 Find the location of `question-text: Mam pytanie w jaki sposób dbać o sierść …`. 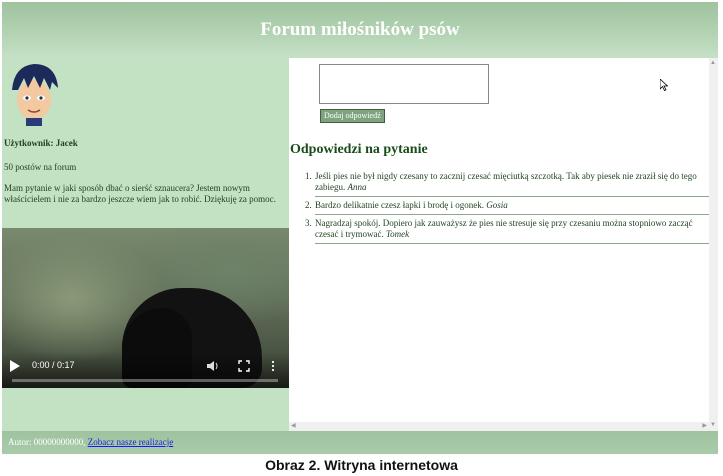

question-text: Mam pytanie w jaki sposób dbać o sierść … is located at coordinates (140, 193).